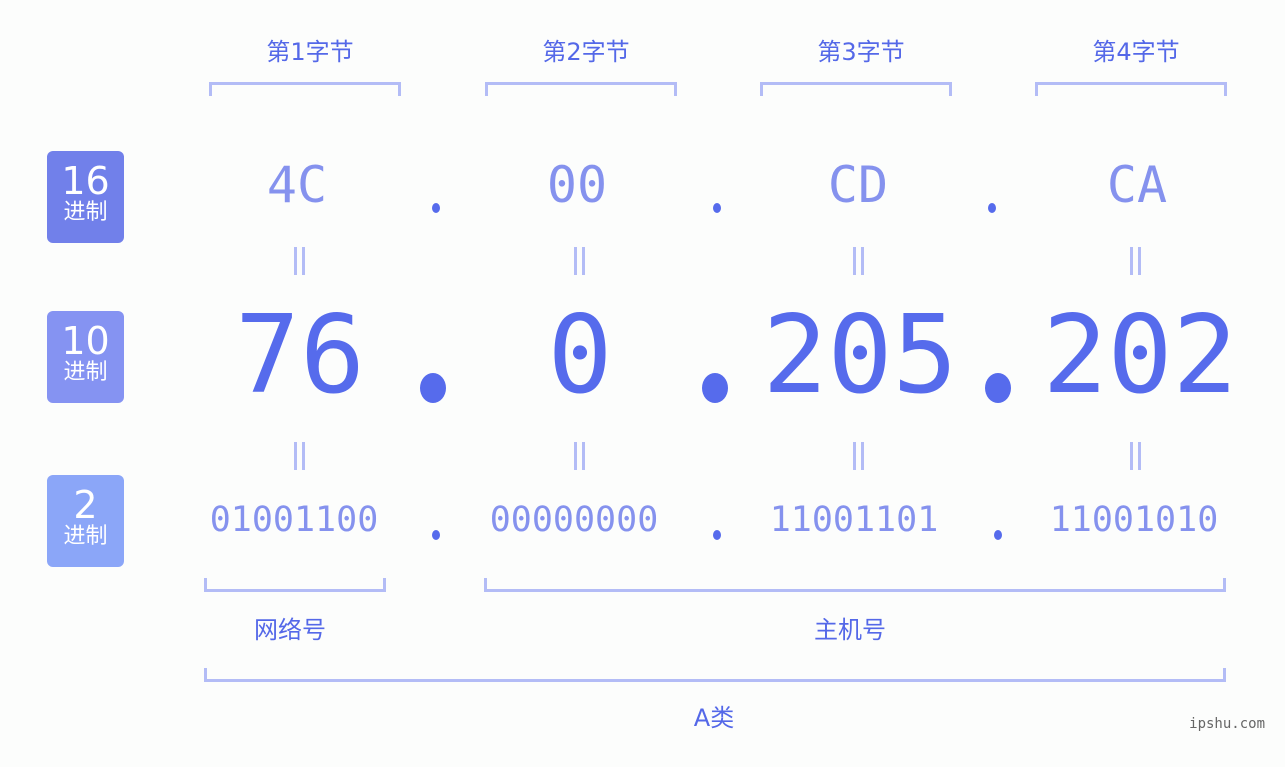 The height and width of the screenshot is (767, 1285). Describe the element at coordinates (300, 355) in the screenshot. I see `dec-byte-1: 76` at that location.